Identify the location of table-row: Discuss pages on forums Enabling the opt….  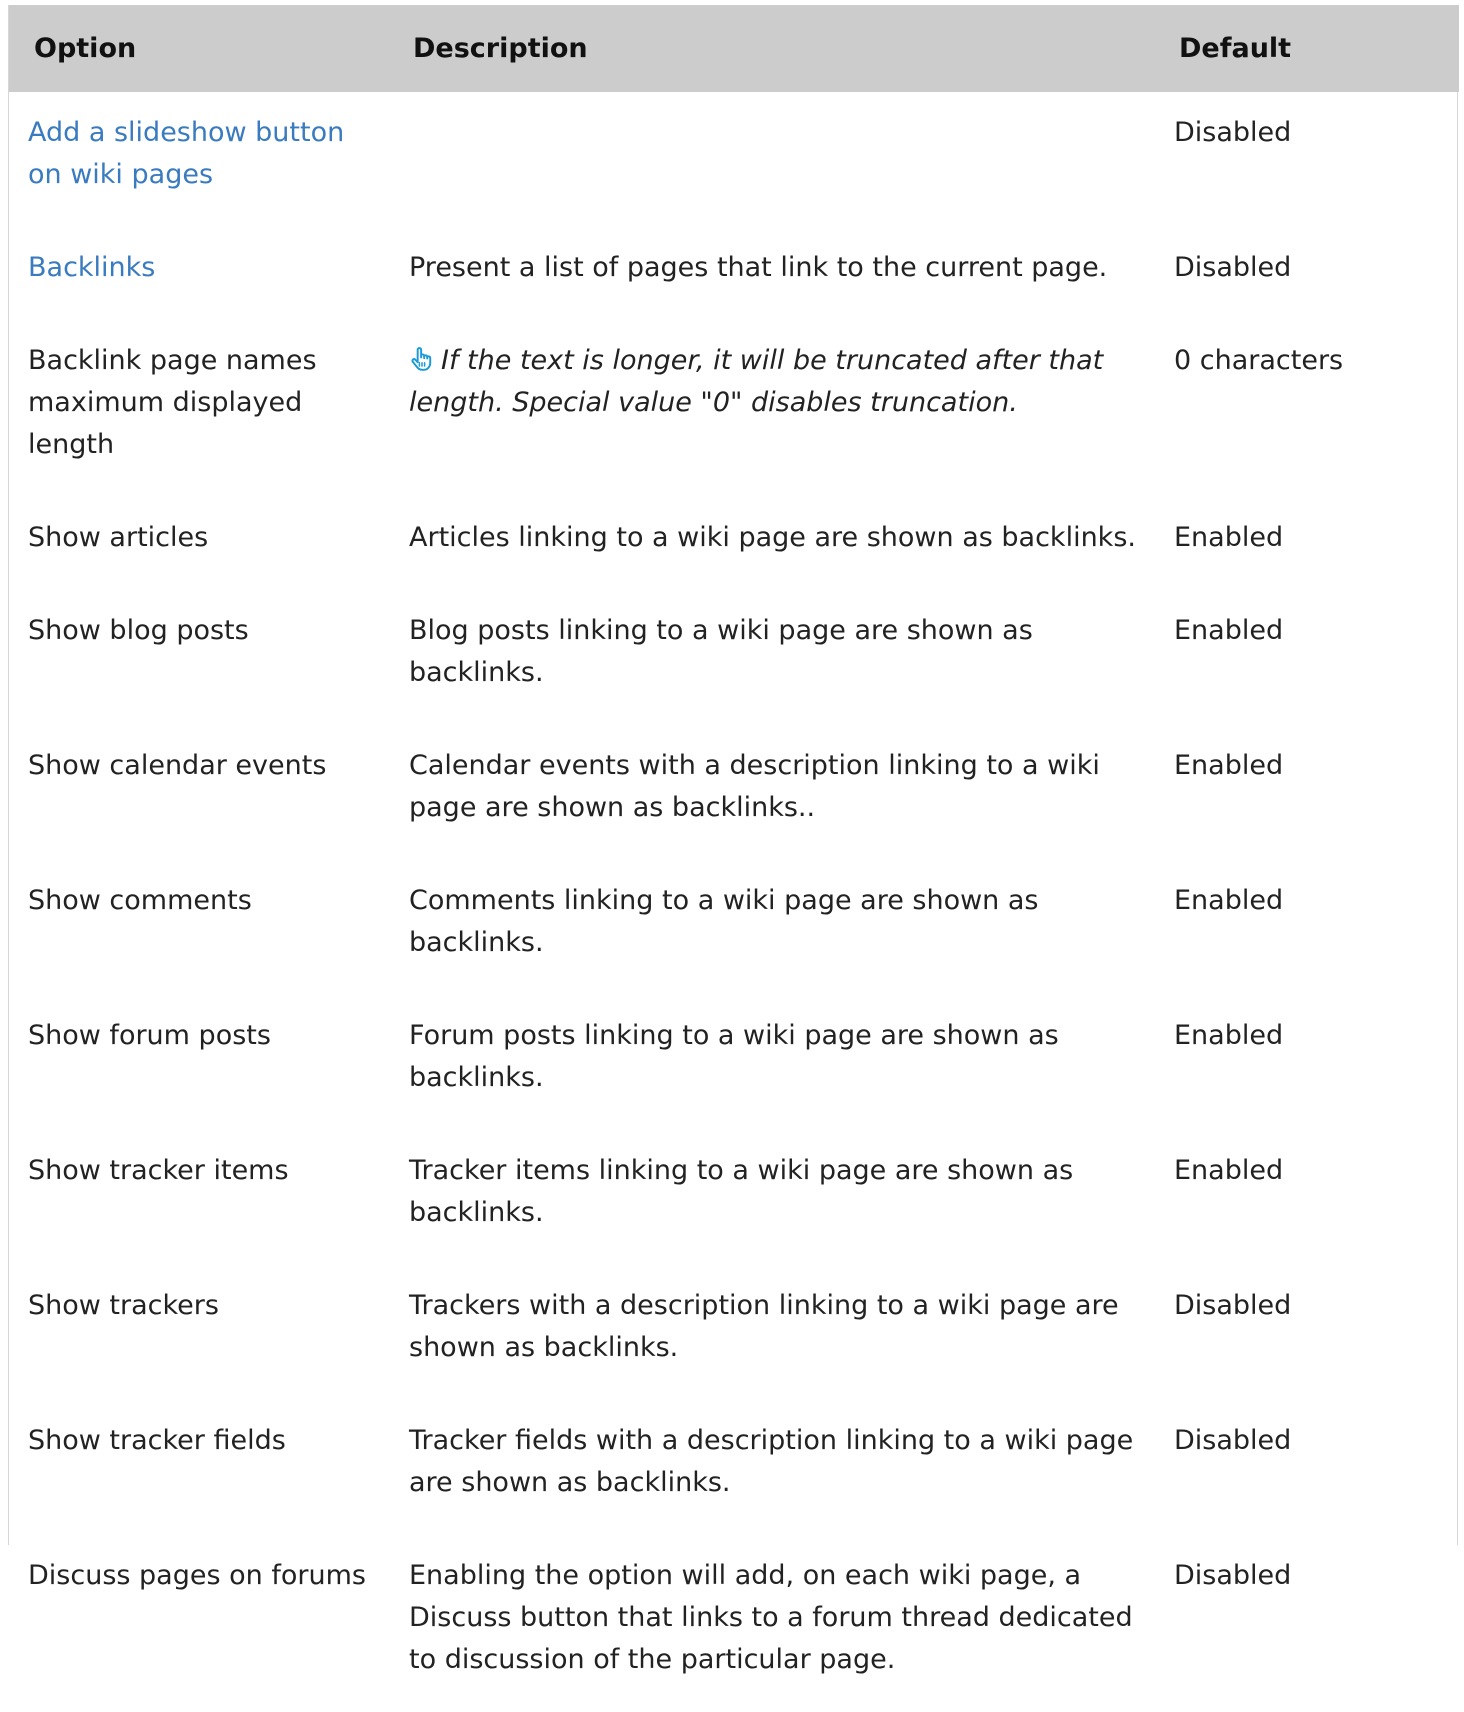
(734, 1623).